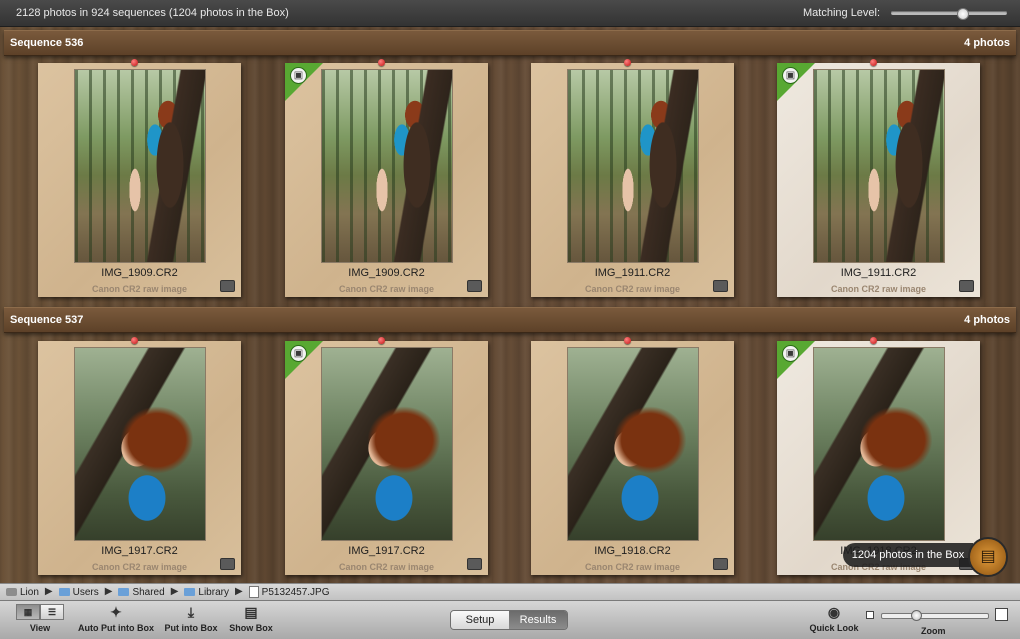  What do you see at coordinates (949, 14) in the screenshot?
I see `matching-level-slider` at bounding box center [949, 14].